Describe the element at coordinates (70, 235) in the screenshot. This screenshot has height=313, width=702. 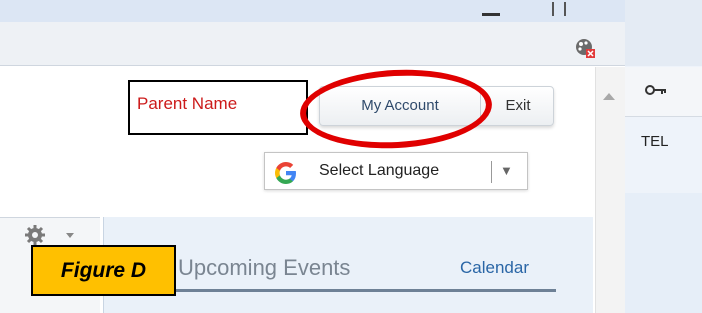
I see `gear-dropdown-caret-icon` at that location.